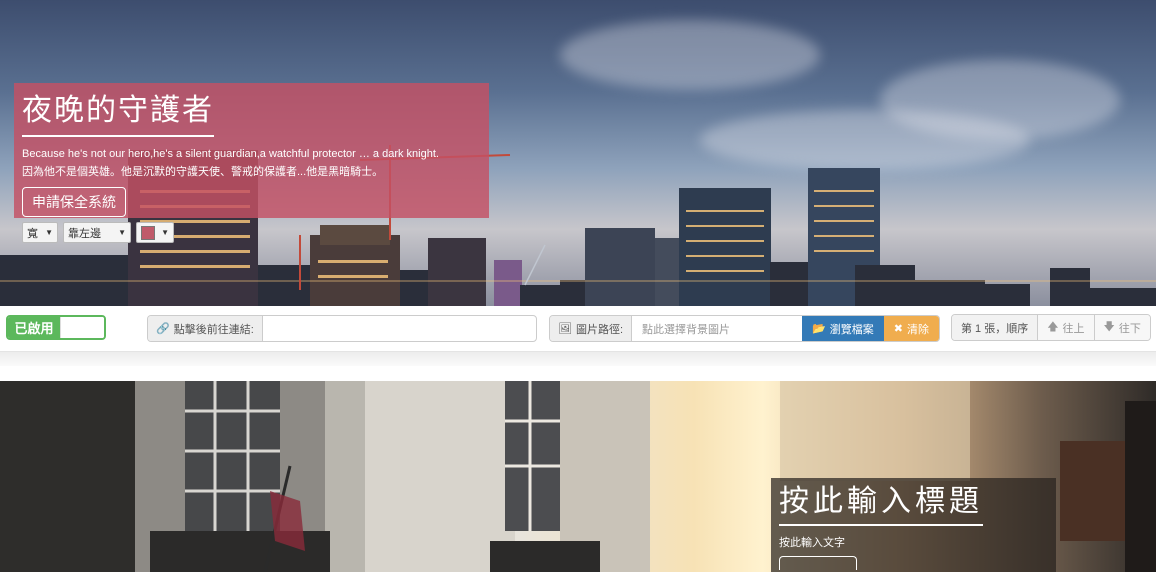 The image size is (1156, 572). I want to click on align-select: 靠左邊 ▼, so click(97, 232).